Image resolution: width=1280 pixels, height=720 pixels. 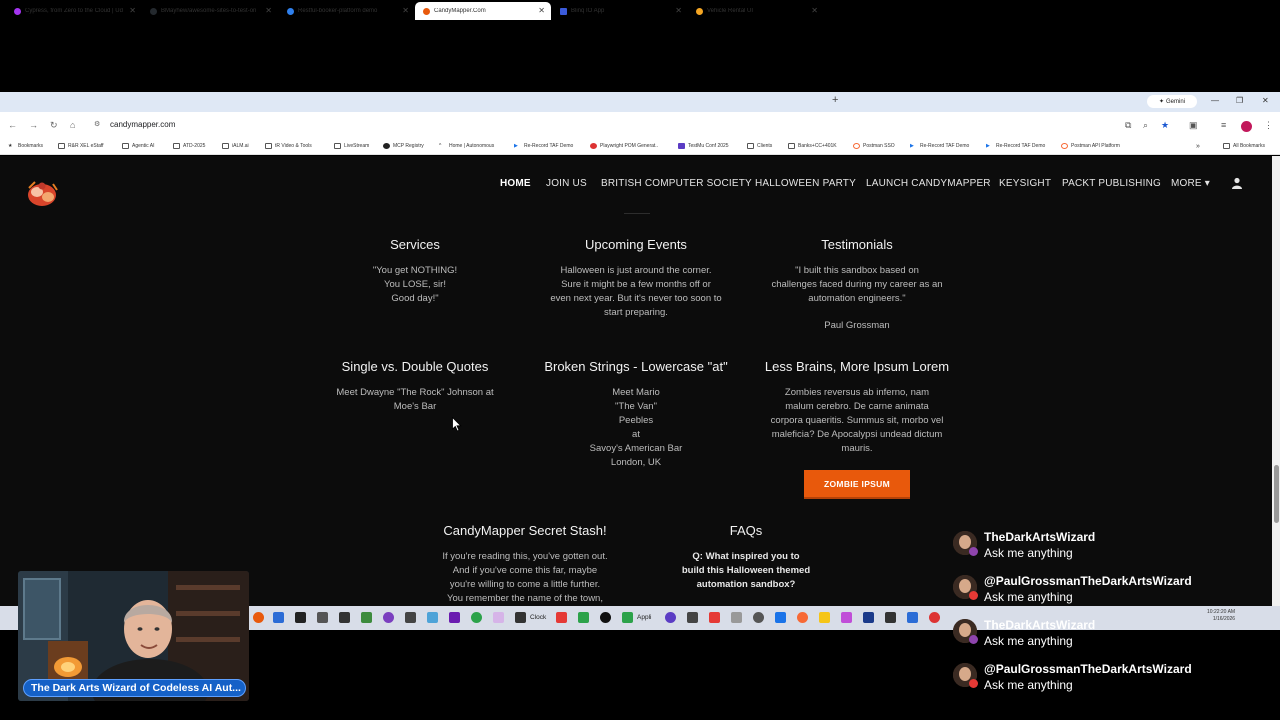 What do you see at coordinates (288, 146) in the screenshot?
I see `bookmark-item: tR Video & Tools` at bounding box center [288, 146].